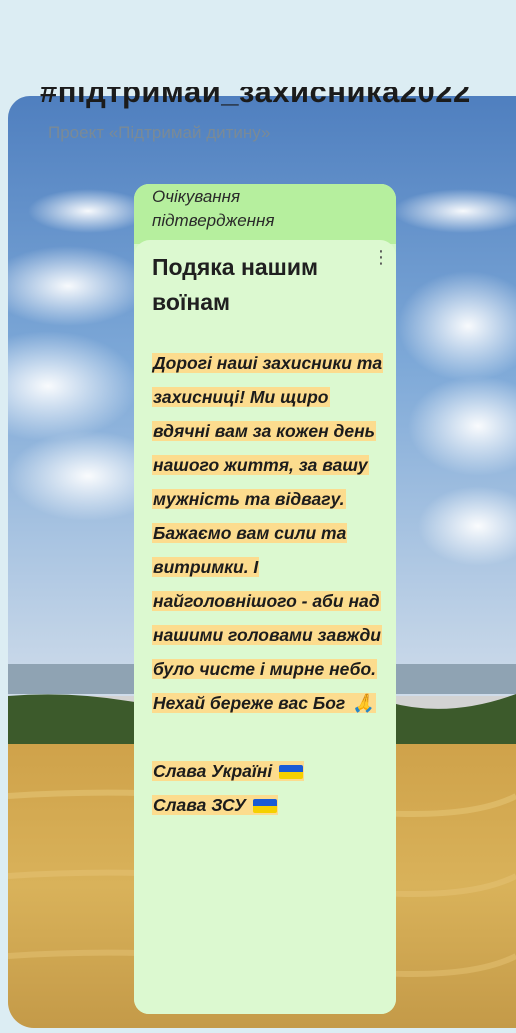 This screenshot has width=516, height=1033. I want to click on closing-line-2: Слава ЗСУ, so click(215, 805).